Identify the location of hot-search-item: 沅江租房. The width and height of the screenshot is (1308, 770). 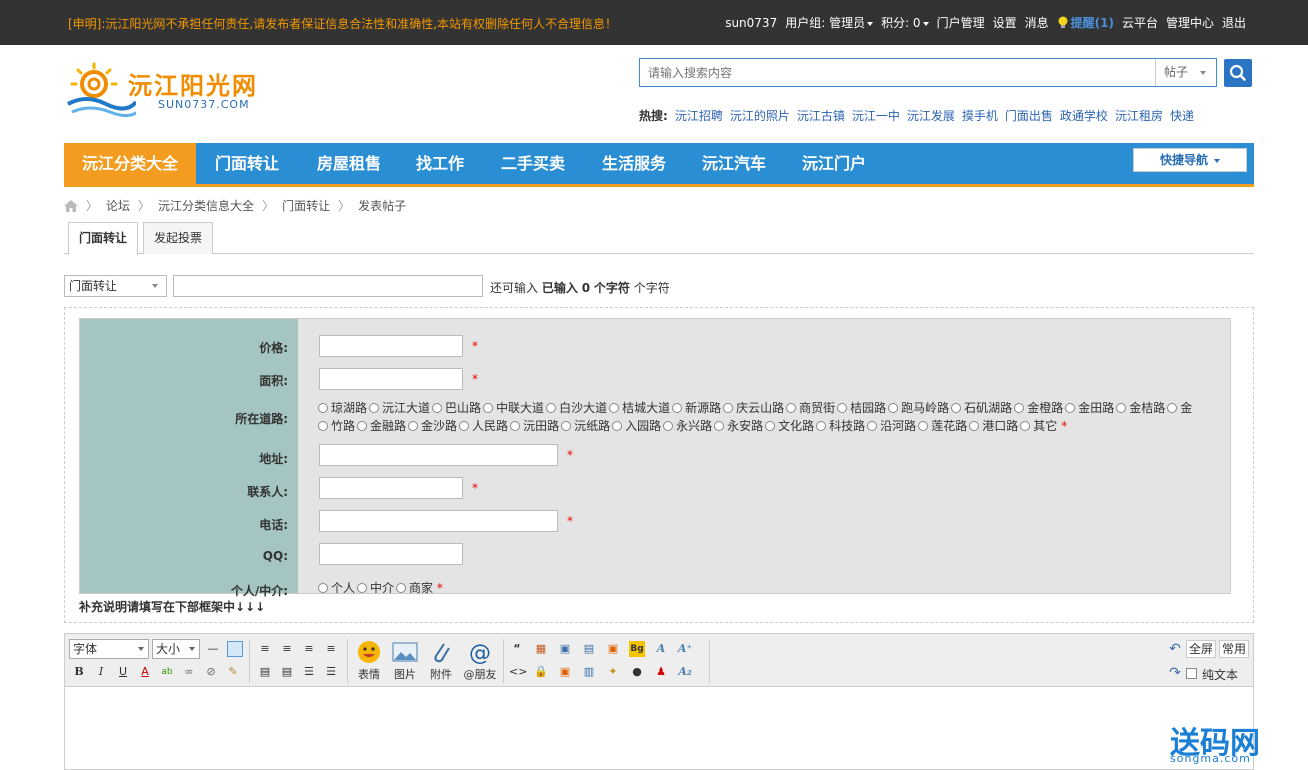
(1139, 115).